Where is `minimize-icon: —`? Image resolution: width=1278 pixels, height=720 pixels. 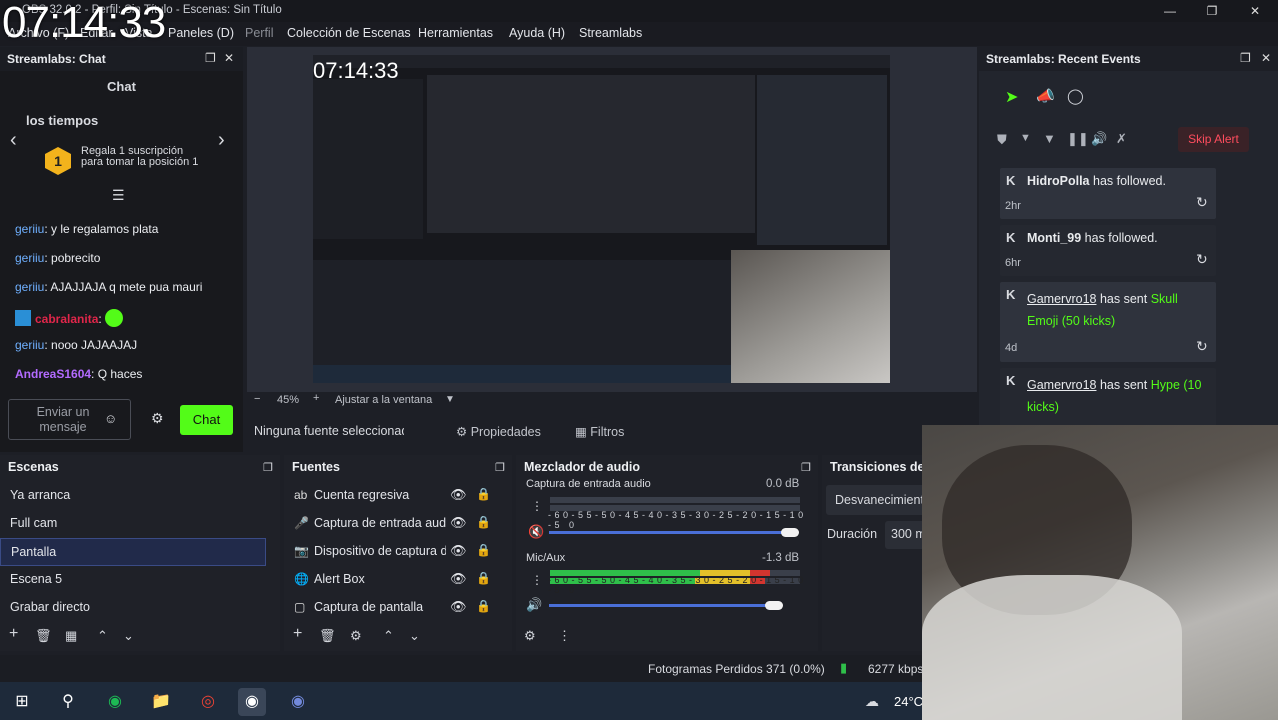
minimize-icon: — is located at coordinates (1170, 11).